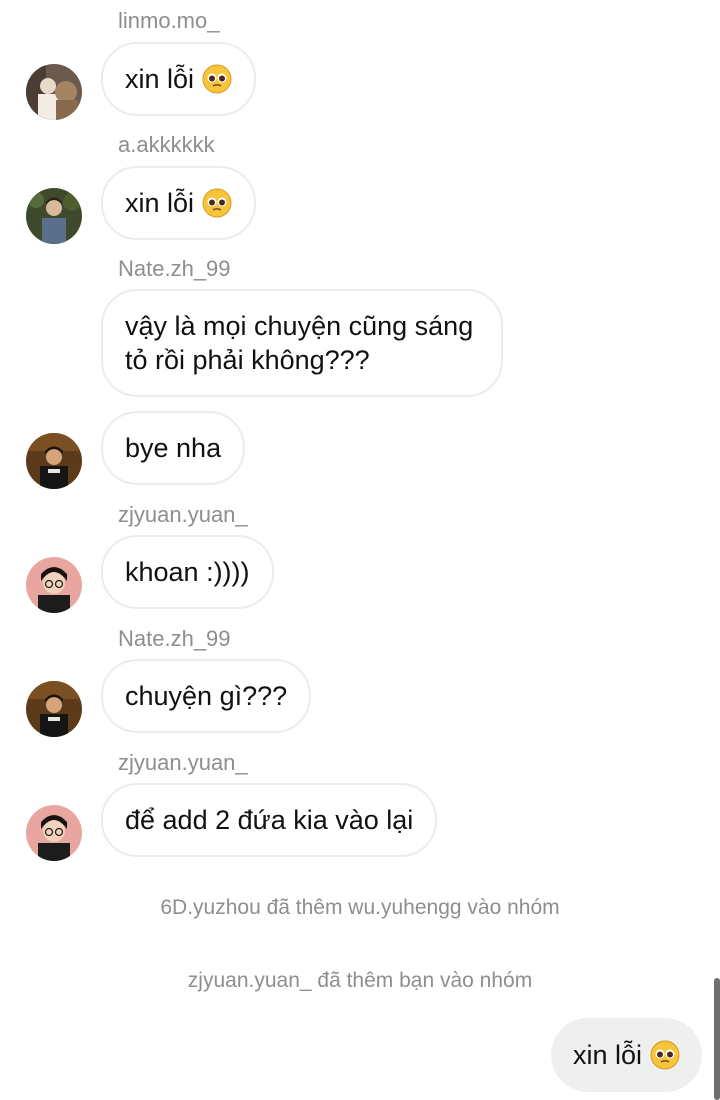 The height and width of the screenshot is (1100, 720). What do you see at coordinates (717, 1039) in the screenshot?
I see `scrollbar` at bounding box center [717, 1039].